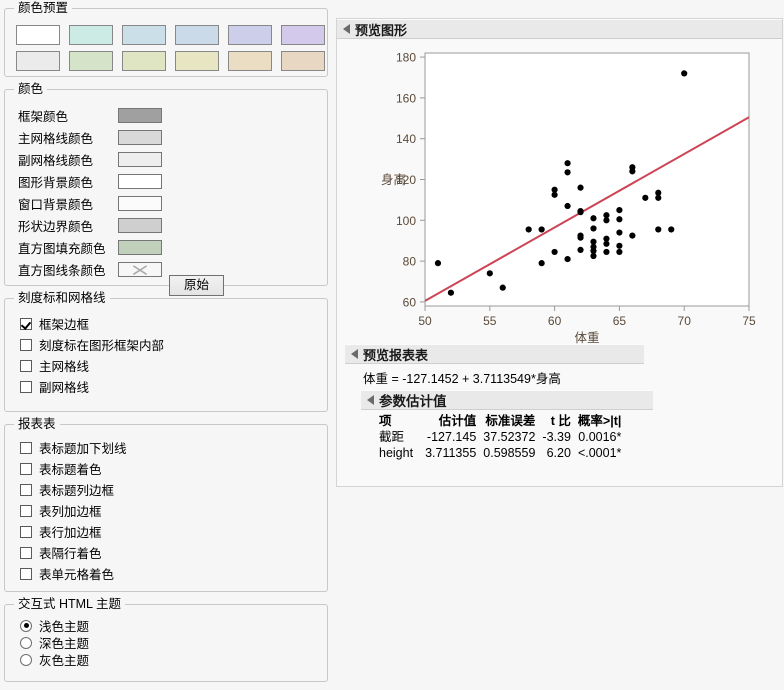 The image size is (784, 690). I want to click on color-row-minor-grid-color: 副网格线颜色, so click(90, 159).